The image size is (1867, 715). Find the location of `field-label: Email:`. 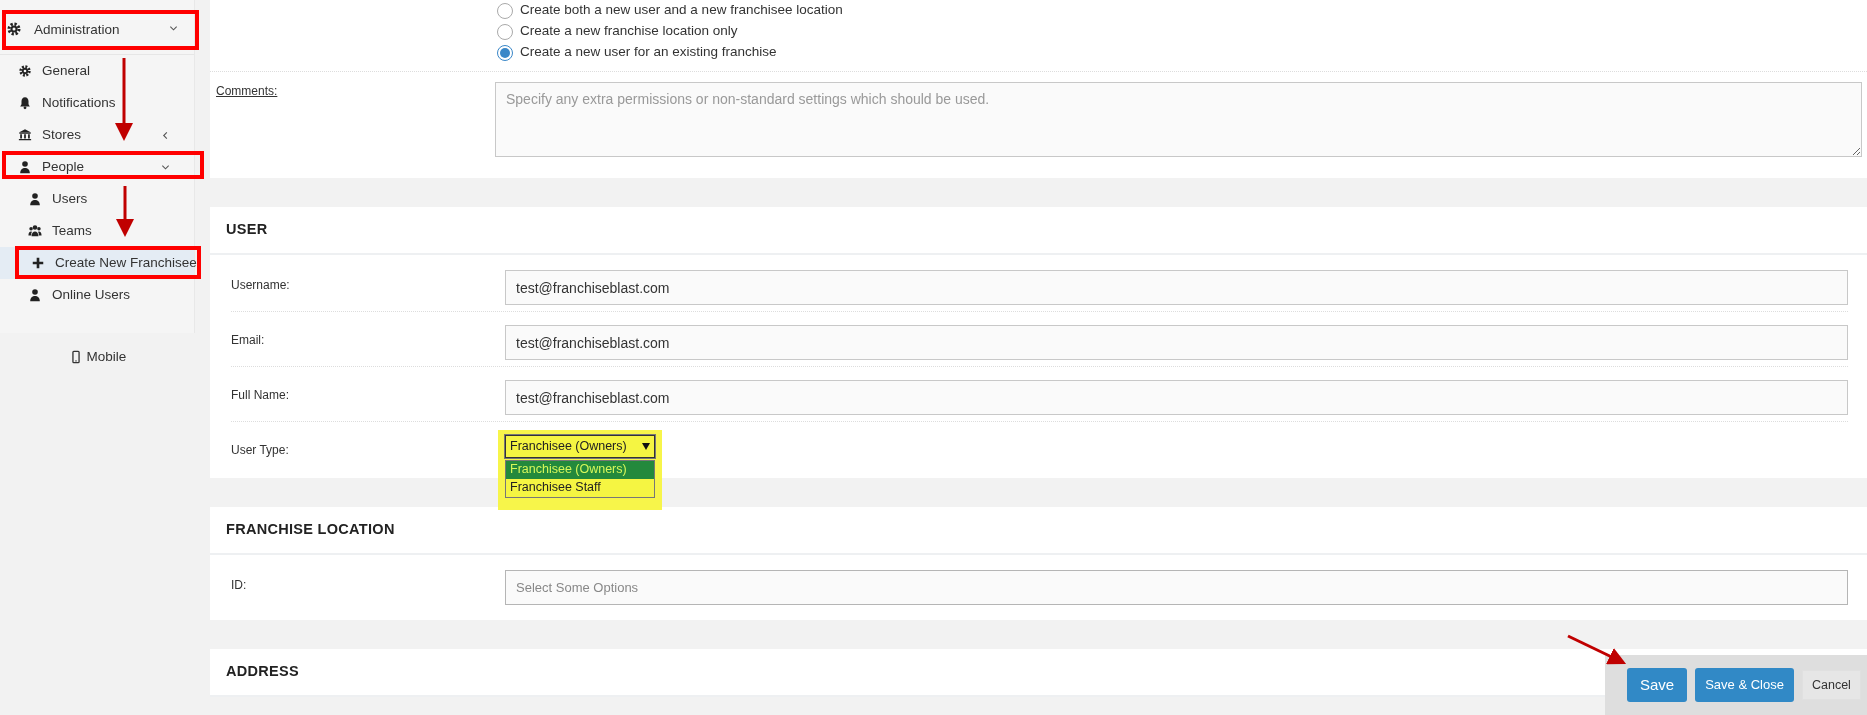

field-label: Email: is located at coordinates (248, 340).